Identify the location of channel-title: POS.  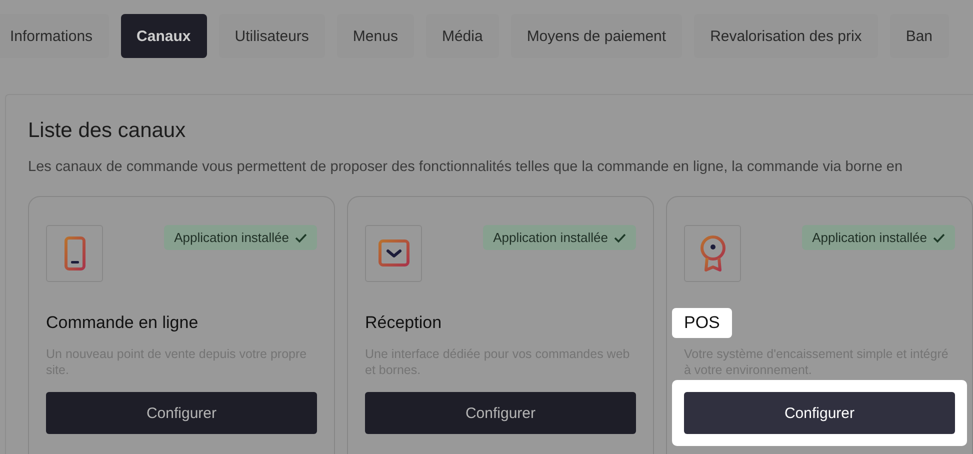
(702, 323).